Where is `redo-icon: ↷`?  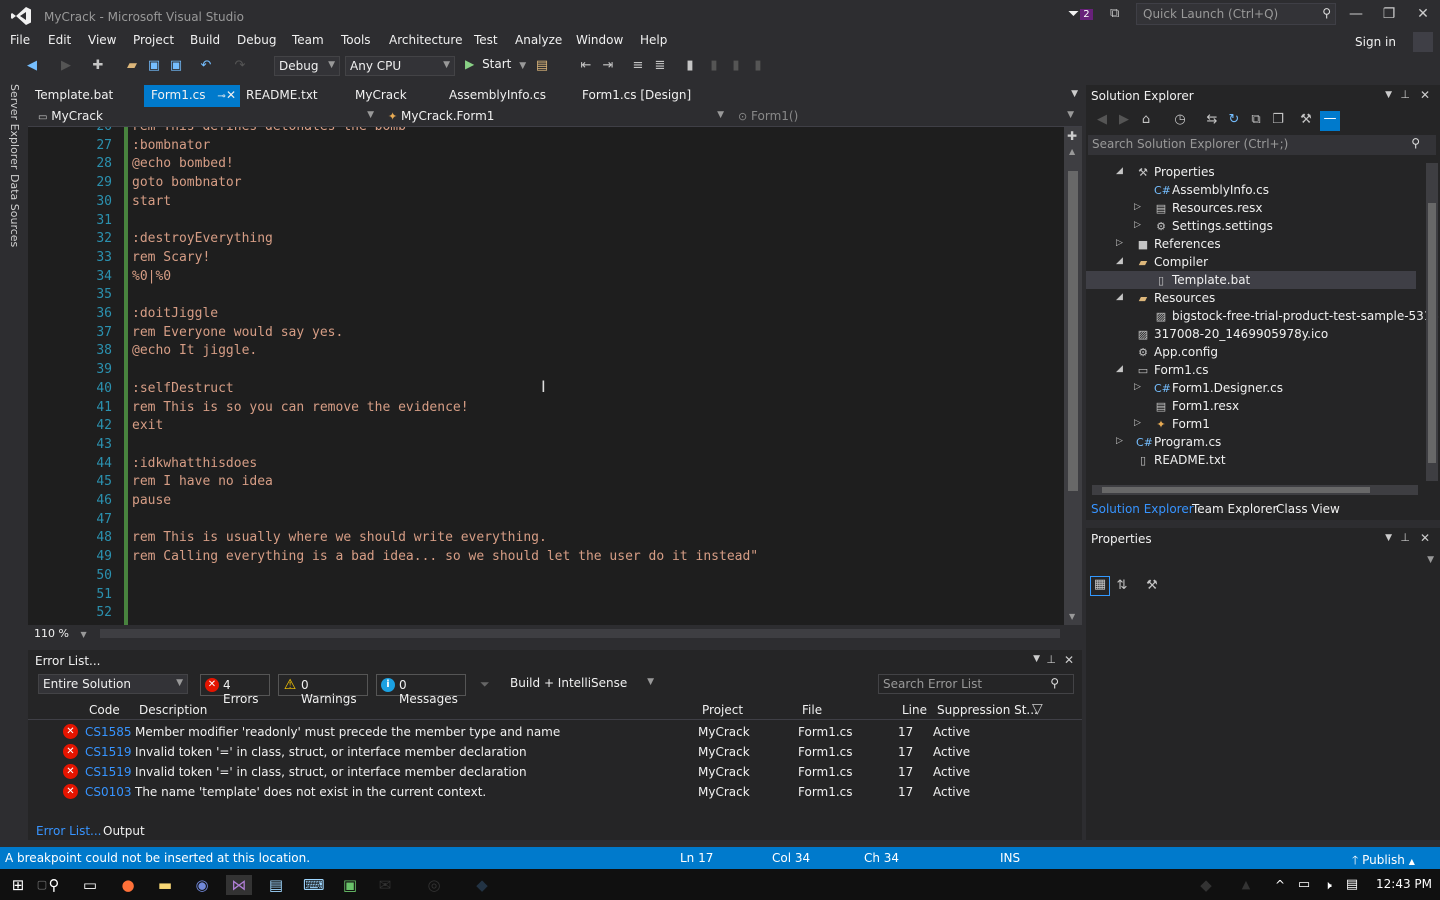
redo-icon: ↷ is located at coordinates (240, 66).